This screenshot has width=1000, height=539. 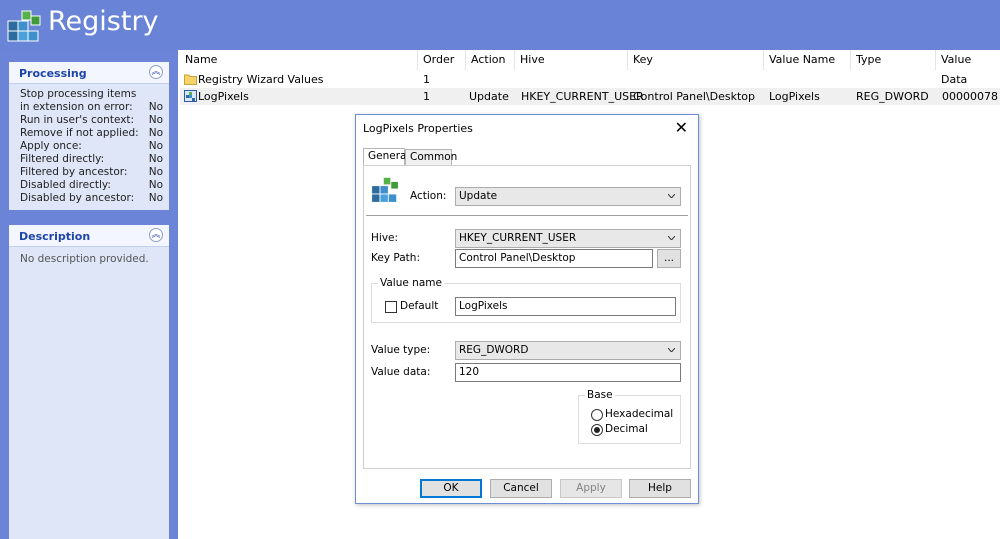 What do you see at coordinates (299, 60) in the screenshot?
I see `column-header-name: Name` at bounding box center [299, 60].